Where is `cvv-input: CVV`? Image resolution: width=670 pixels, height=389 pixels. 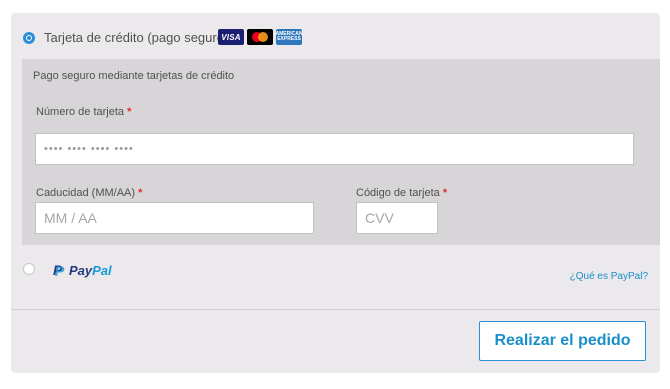 cvv-input: CVV is located at coordinates (397, 218).